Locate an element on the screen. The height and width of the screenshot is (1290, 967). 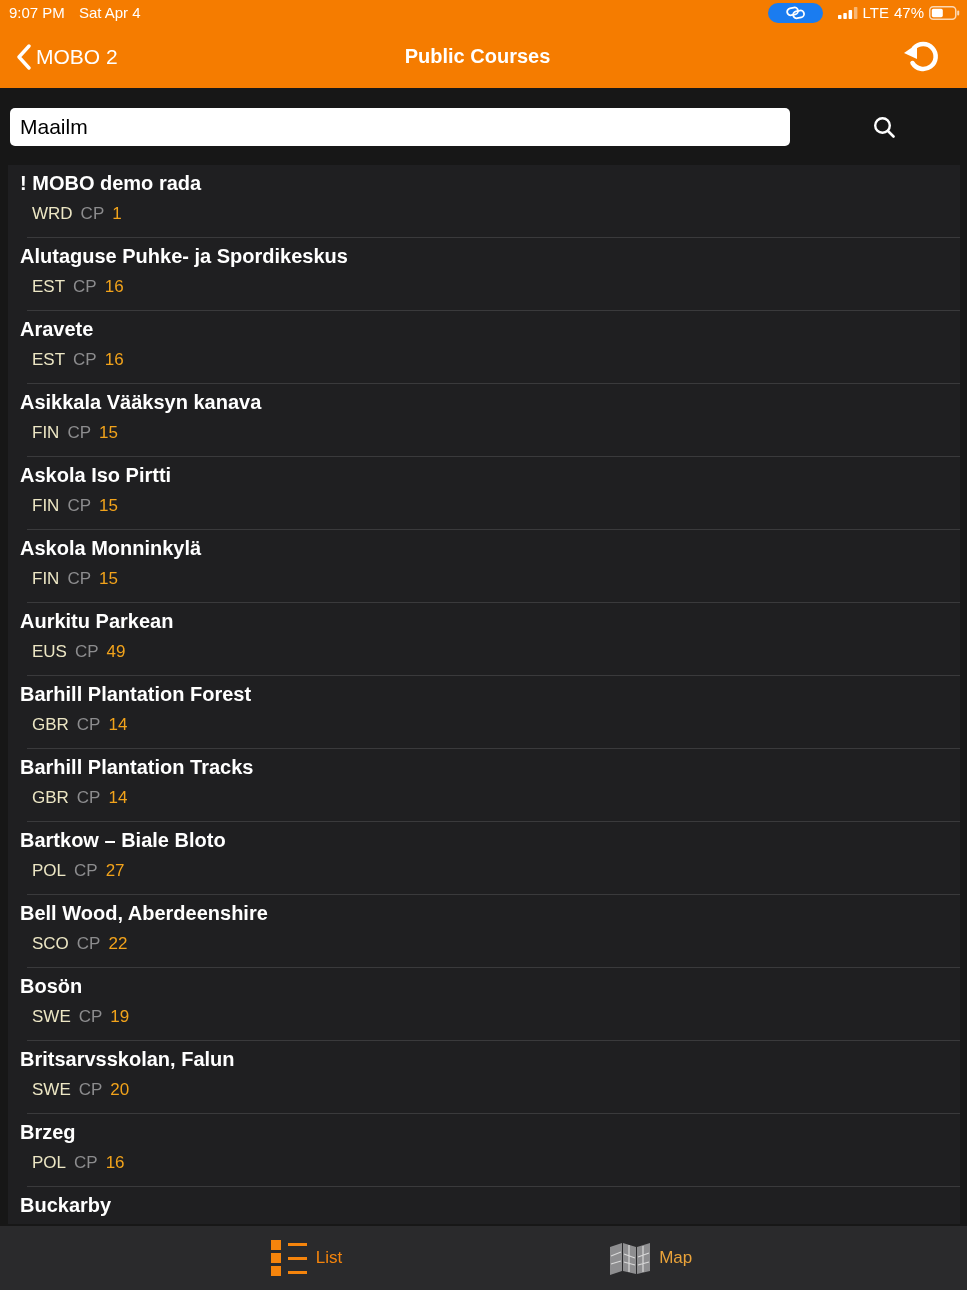
folded-map-icon is located at coordinates (630, 1258).